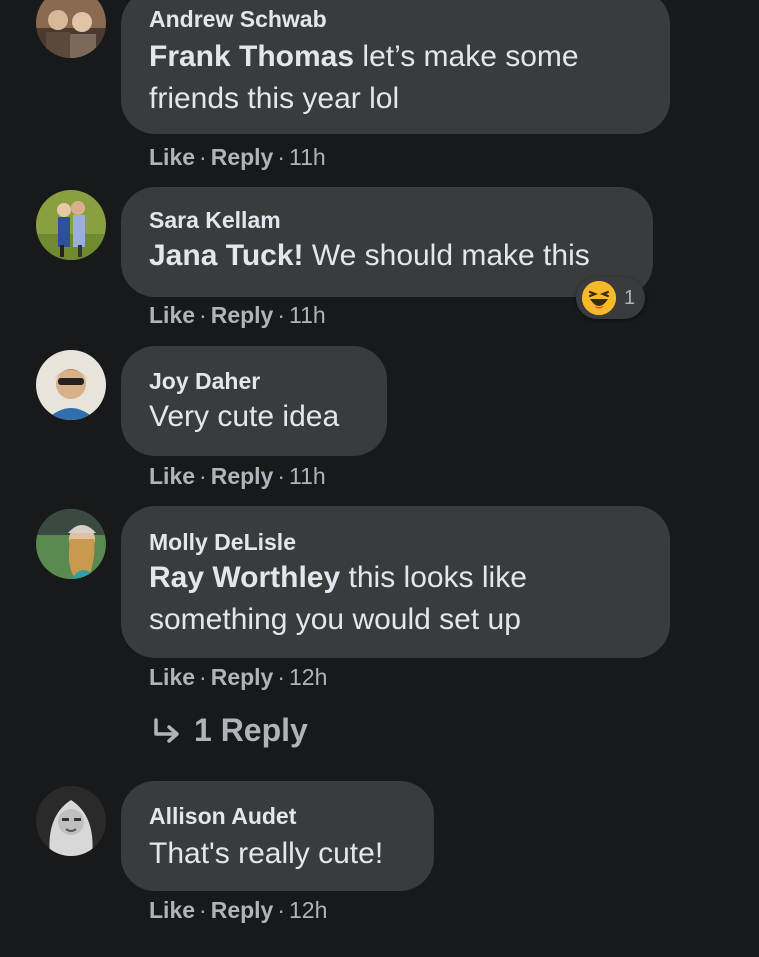 The image size is (759, 957). I want to click on comment-text: Ray Worthley this looks like, so click(338, 578).